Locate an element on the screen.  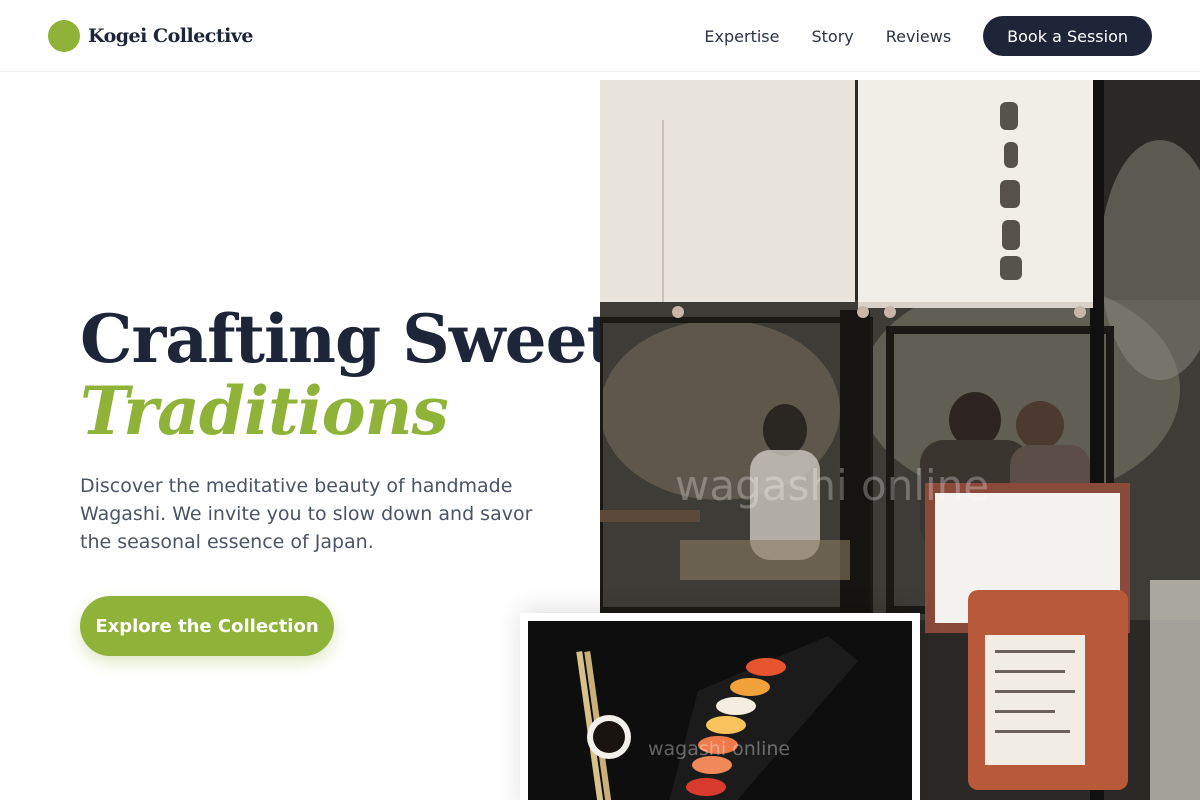
brand-logo: Kogei Collective is located at coordinates (151, 36).